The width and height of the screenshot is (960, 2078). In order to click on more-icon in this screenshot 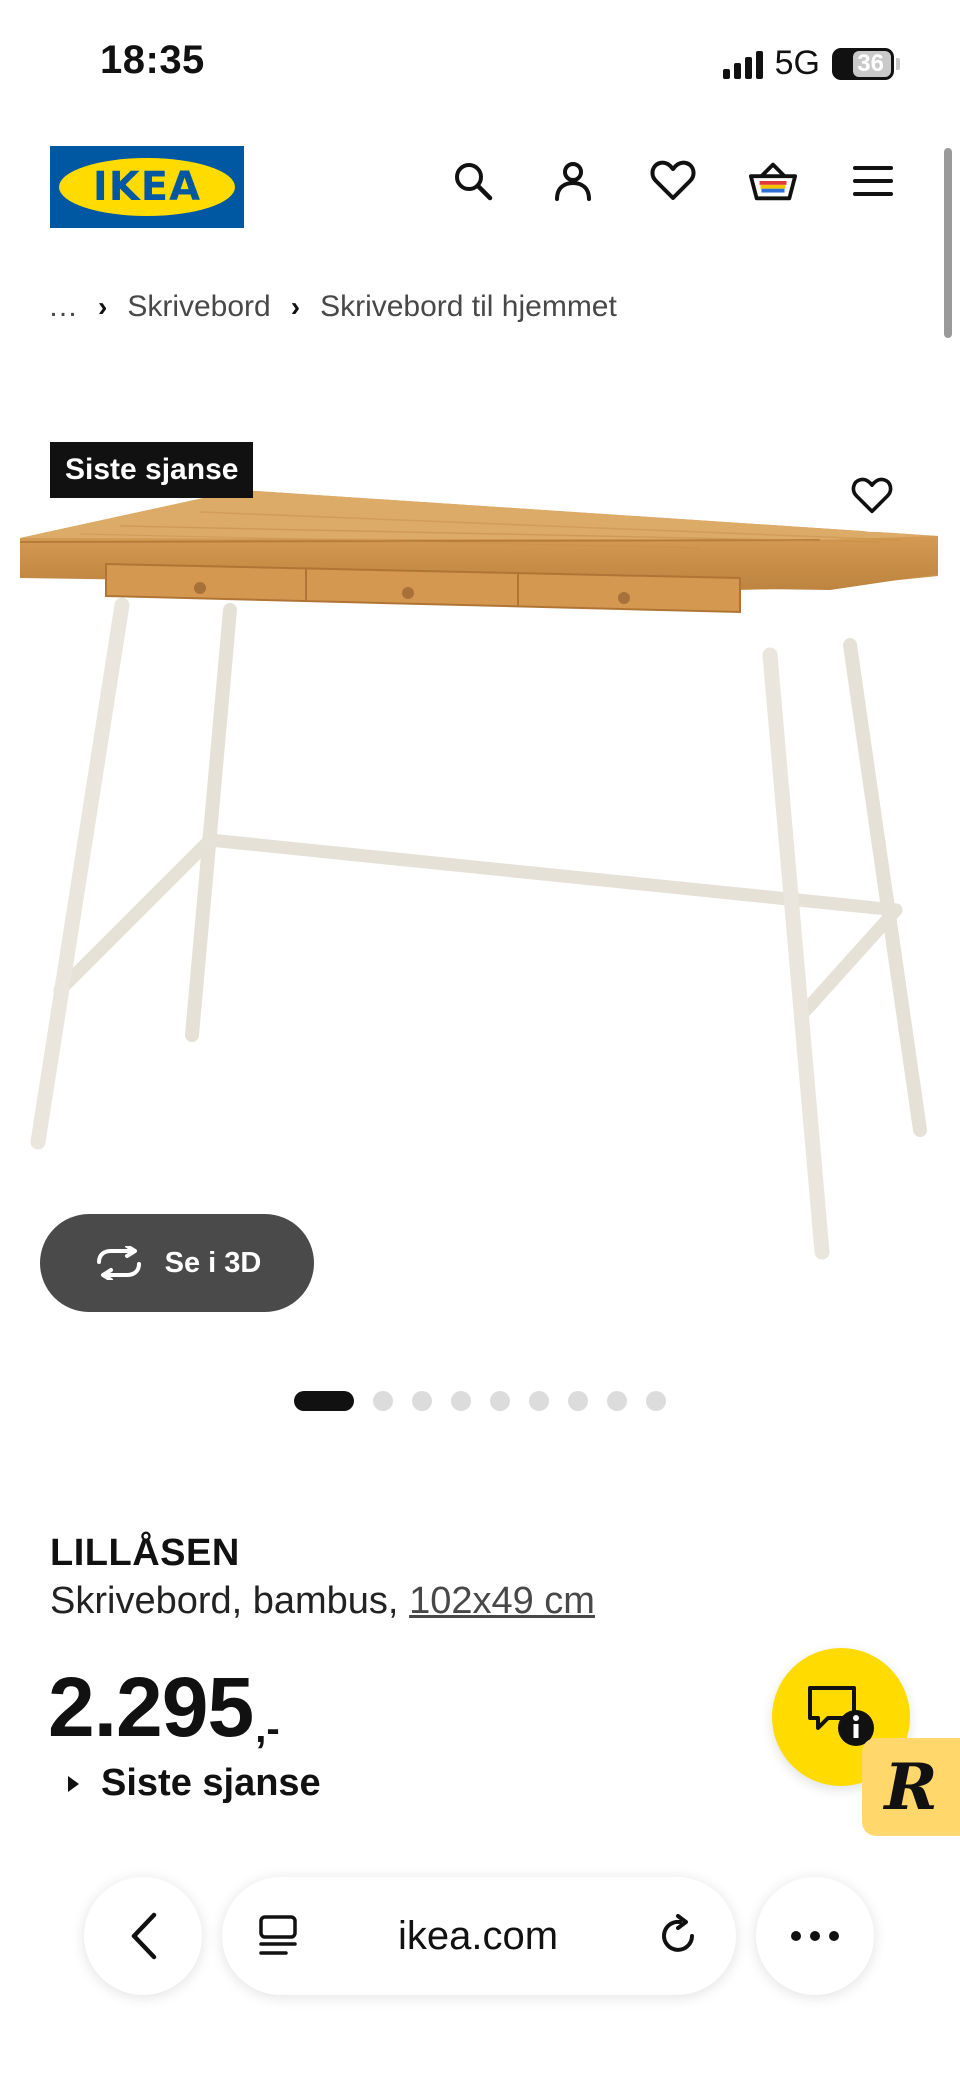, I will do `click(815, 1936)`.